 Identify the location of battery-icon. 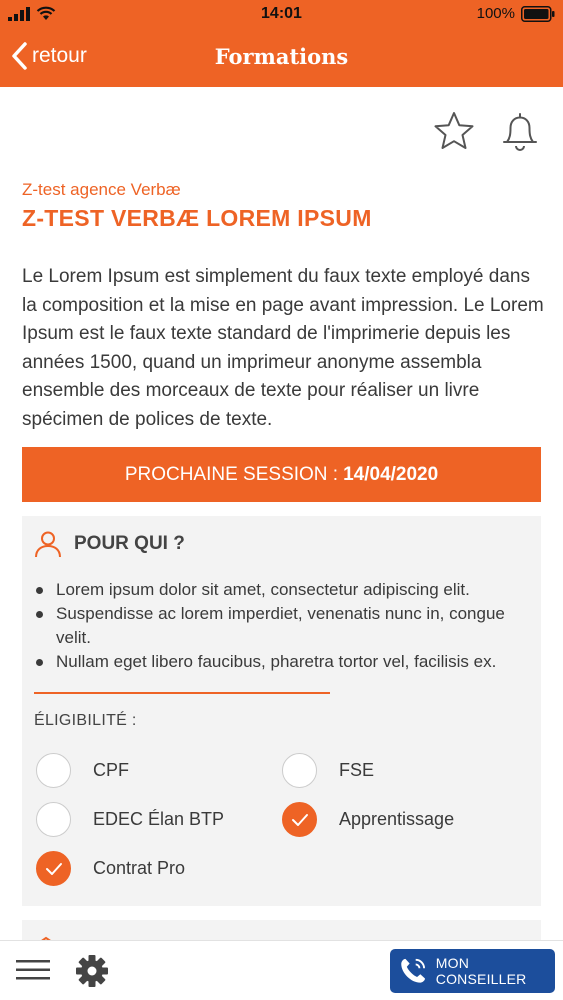
(538, 13).